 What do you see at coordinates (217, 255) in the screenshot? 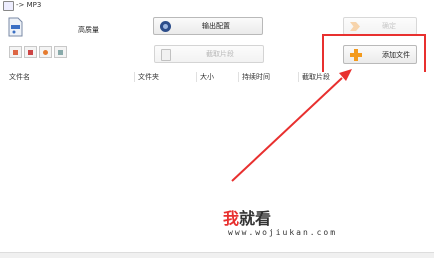
I see `window-bottom-border` at bounding box center [217, 255].